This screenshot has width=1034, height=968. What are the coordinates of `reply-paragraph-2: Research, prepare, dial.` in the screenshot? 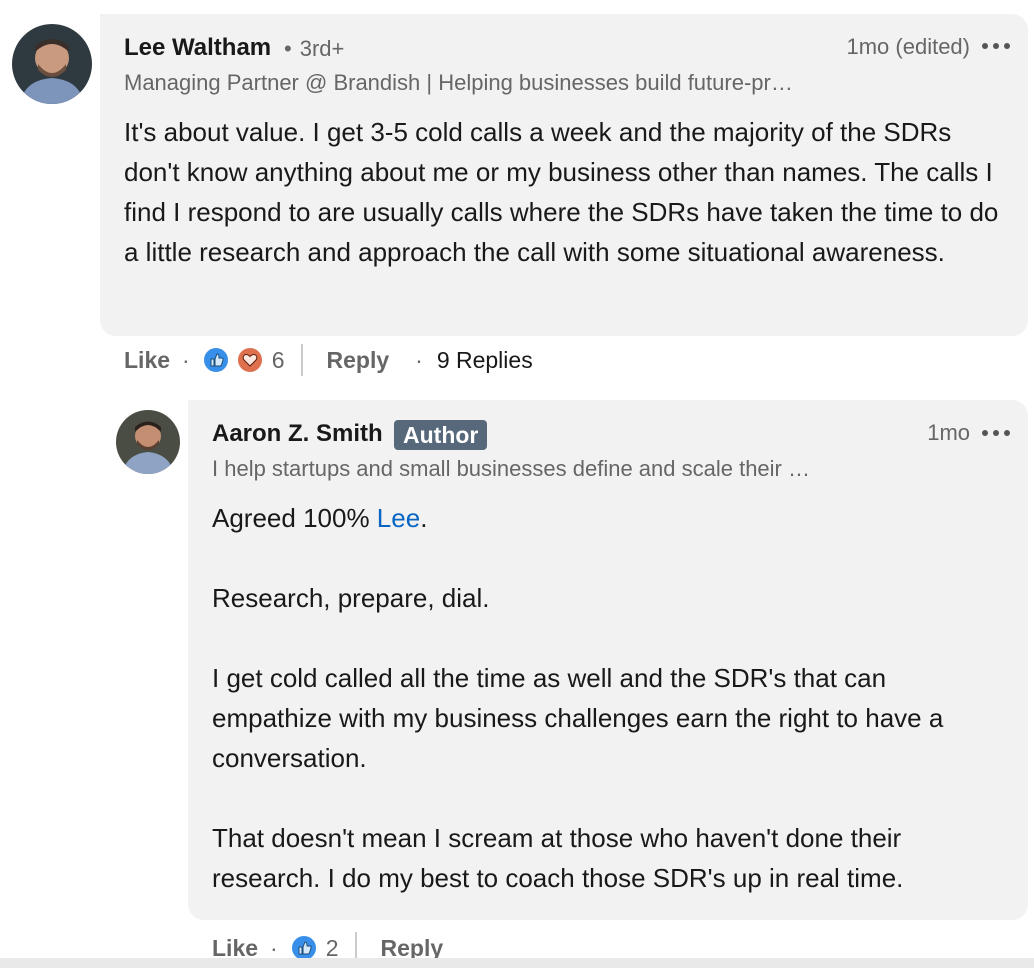 It's located at (351, 598).